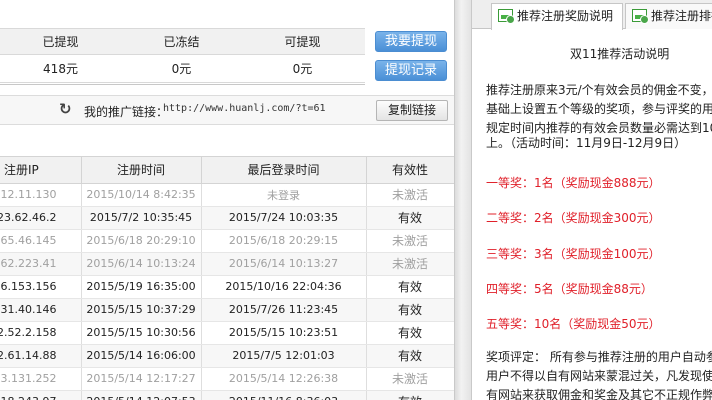 The height and width of the screenshot is (400, 712). What do you see at coordinates (126, 112) in the screenshot?
I see `referral-link-label: 我的推广链接：` at bounding box center [126, 112].